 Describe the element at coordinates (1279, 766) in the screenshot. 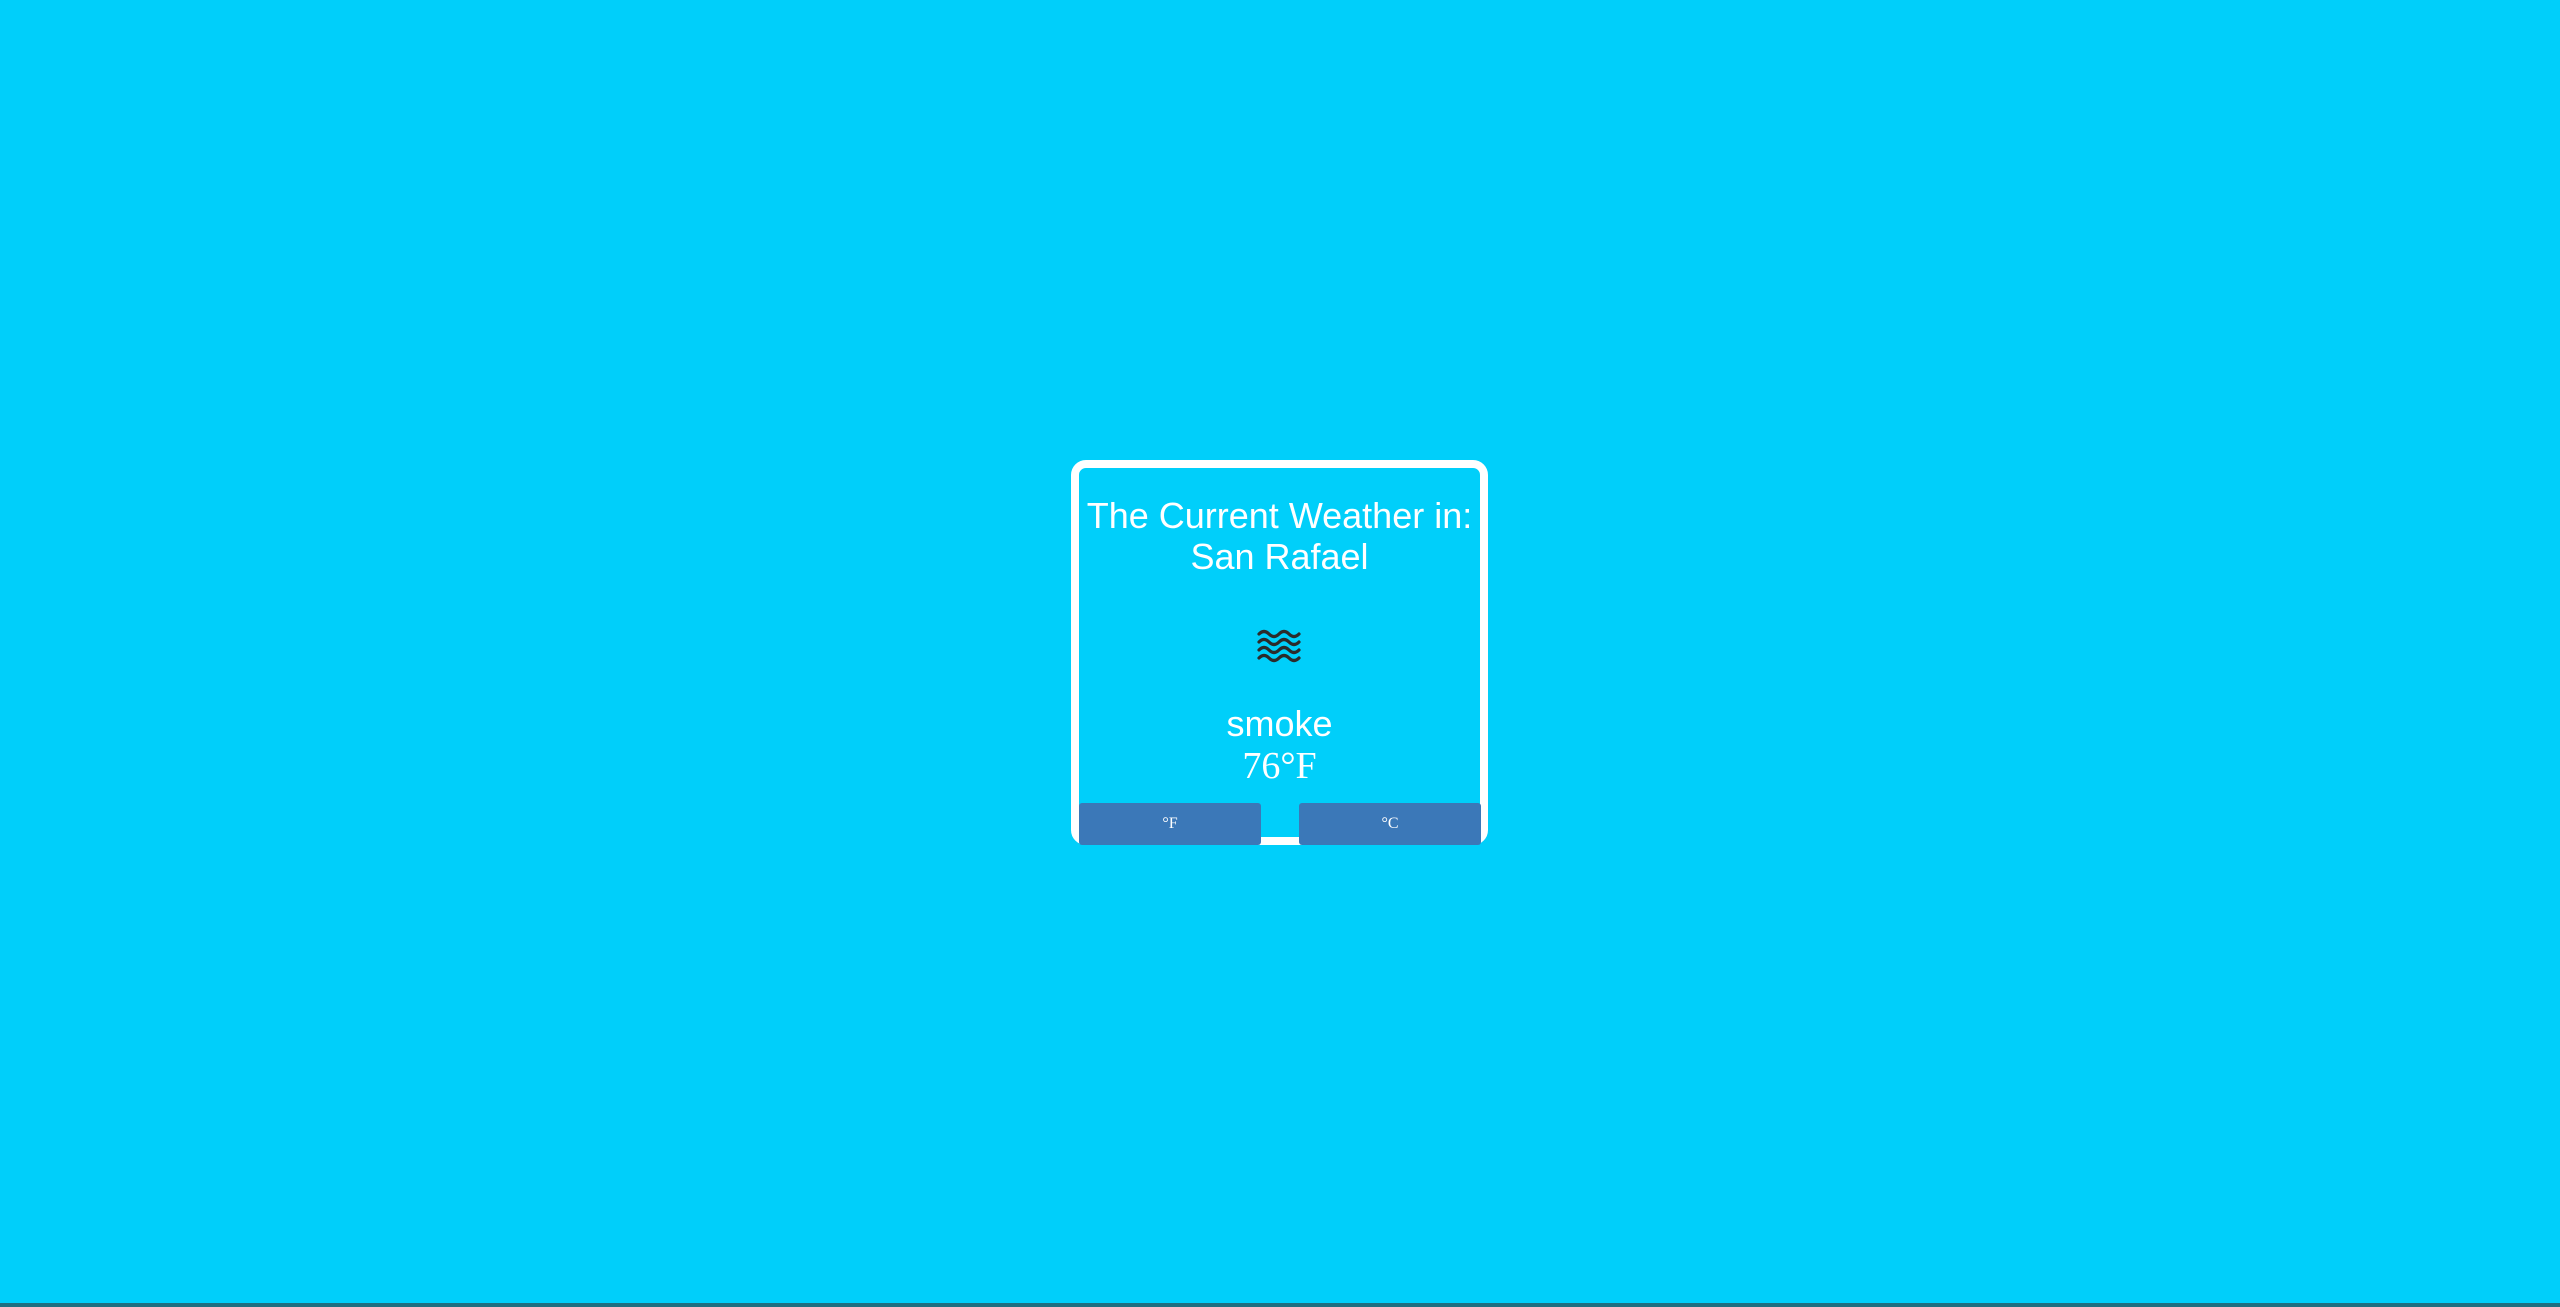

I see `temperature-value: 76°F` at that location.